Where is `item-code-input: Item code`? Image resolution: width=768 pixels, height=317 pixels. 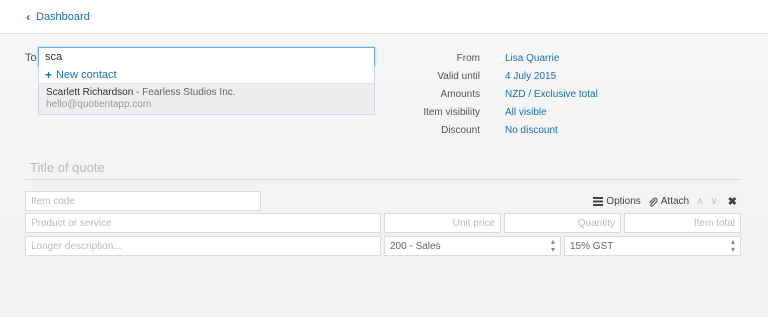 item-code-input: Item code is located at coordinates (143, 201).